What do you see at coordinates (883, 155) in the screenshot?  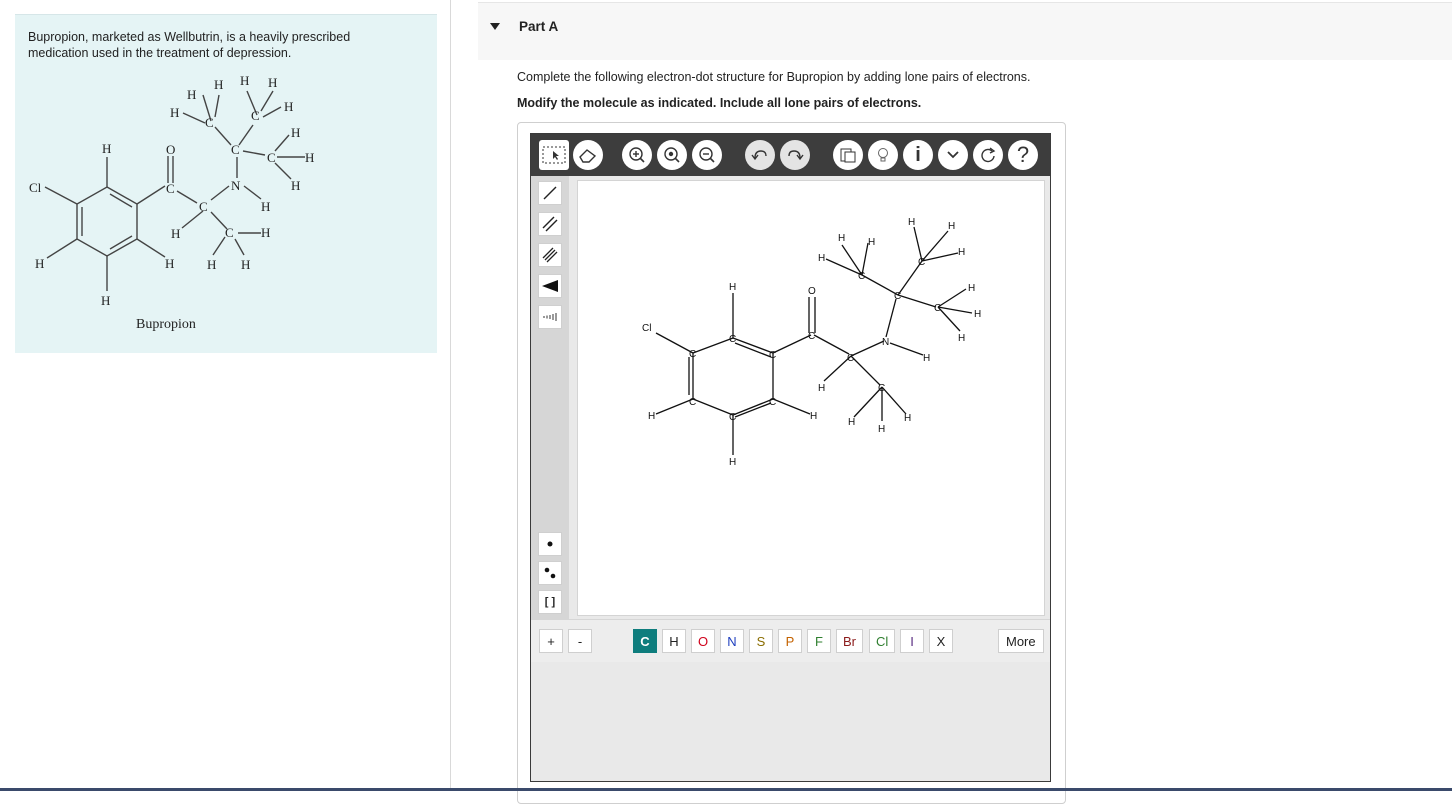 I see `hint-icon` at bounding box center [883, 155].